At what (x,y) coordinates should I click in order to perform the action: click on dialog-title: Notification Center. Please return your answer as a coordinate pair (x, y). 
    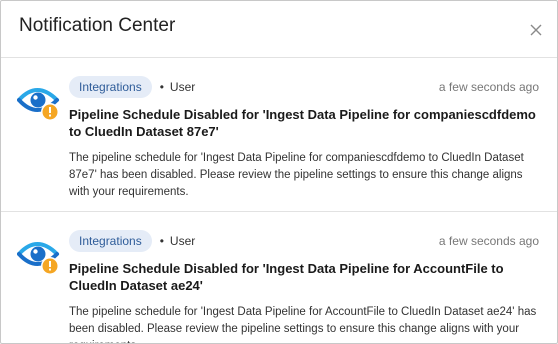
    Looking at the image, I should click on (97, 25).